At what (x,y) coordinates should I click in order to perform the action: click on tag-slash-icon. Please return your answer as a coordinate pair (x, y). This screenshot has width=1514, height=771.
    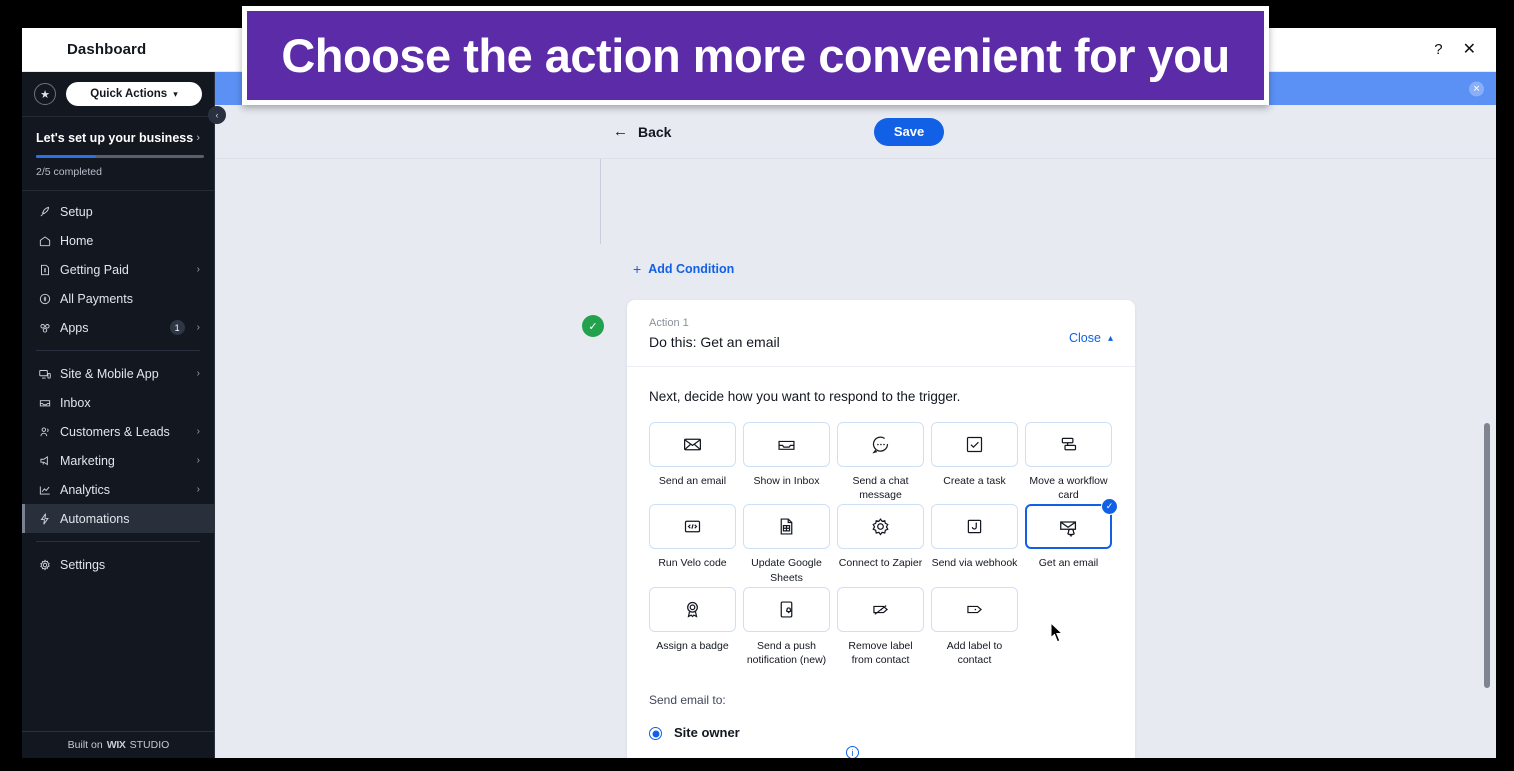
    Looking at the image, I should click on (880, 609).